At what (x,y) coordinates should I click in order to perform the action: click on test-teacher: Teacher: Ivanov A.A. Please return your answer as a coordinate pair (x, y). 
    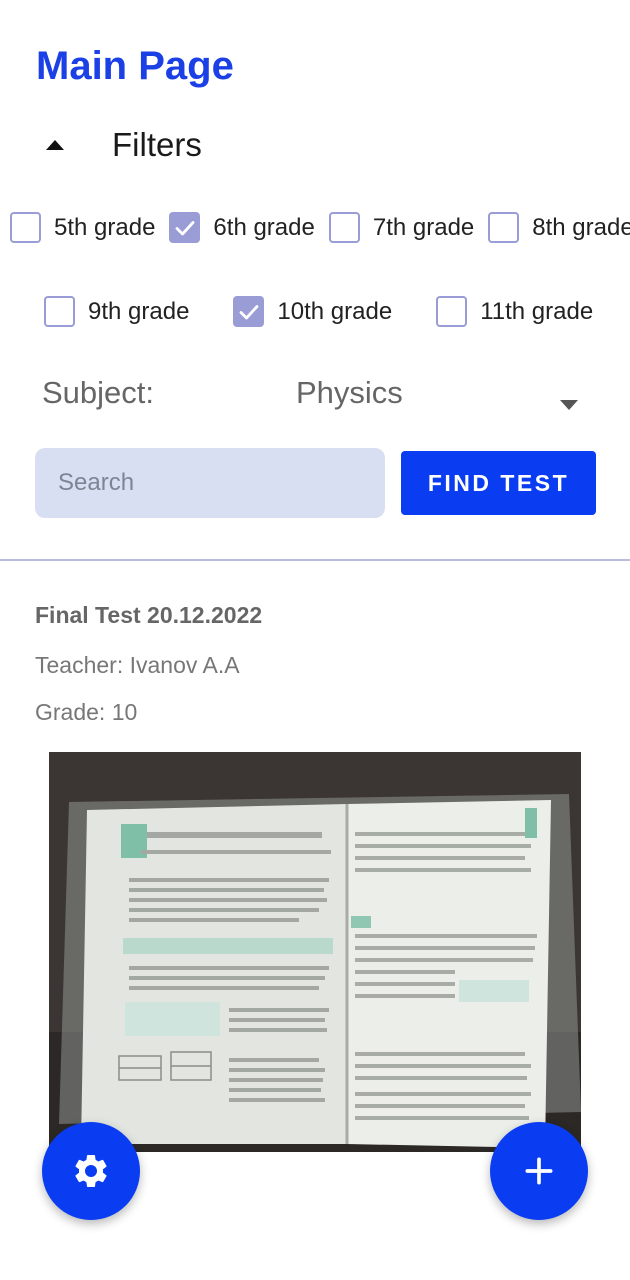
    Looking at the image, I should click on (137, 665).